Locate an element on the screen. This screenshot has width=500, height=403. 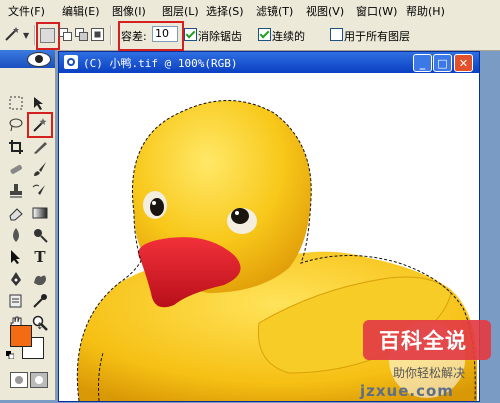
quick-mask-mode-button is located at coordinates (39, 380).